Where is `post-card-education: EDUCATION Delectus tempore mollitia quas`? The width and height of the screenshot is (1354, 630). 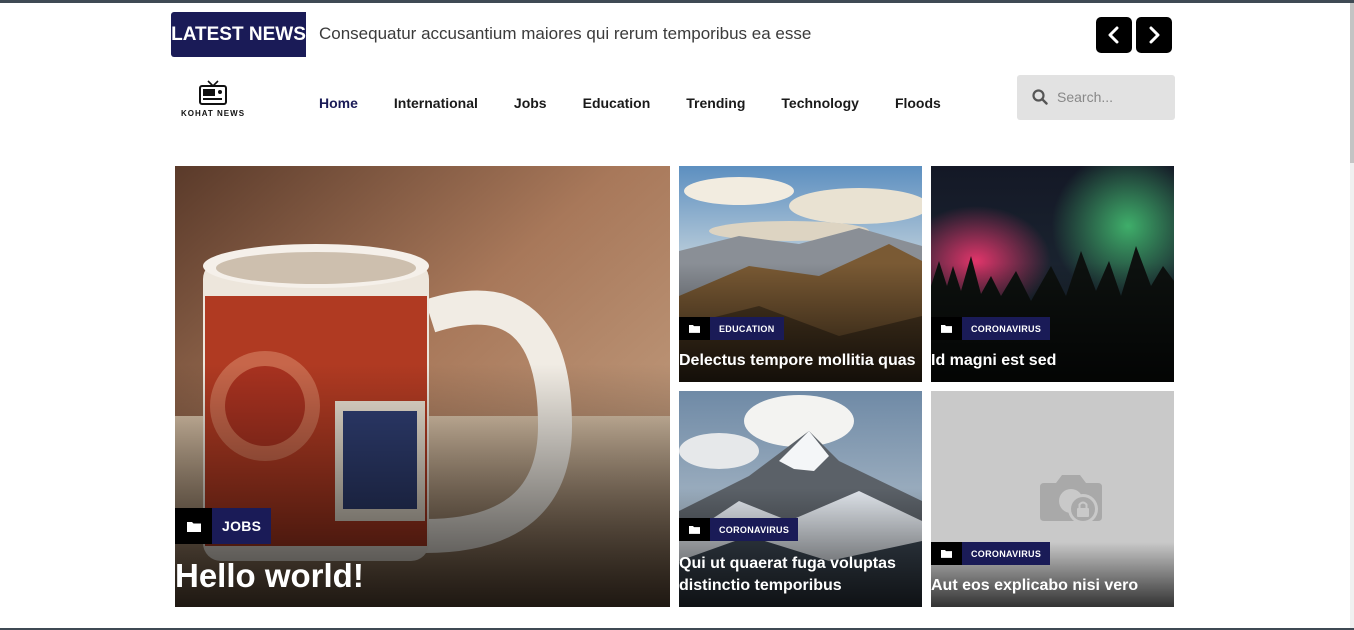 post-card-education: EDUCATION Delectus tempore mollitia quas is located at coordinates (800, 274).